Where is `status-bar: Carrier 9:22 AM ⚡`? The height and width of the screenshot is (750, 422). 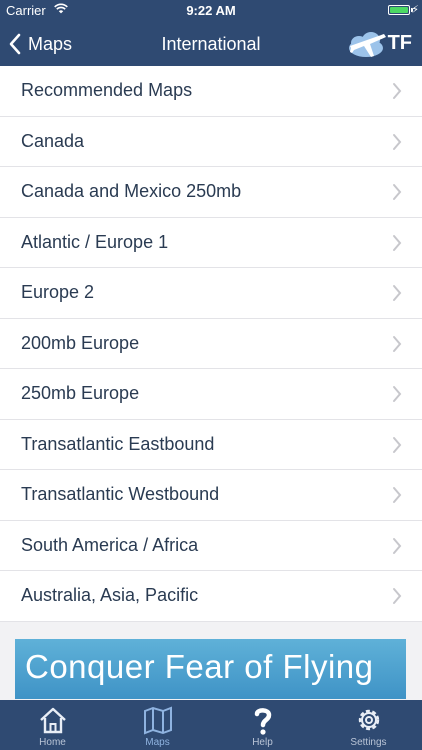
status-bar: Carrier 9:22 AM ⚡ is located at coordinates (211, 11).